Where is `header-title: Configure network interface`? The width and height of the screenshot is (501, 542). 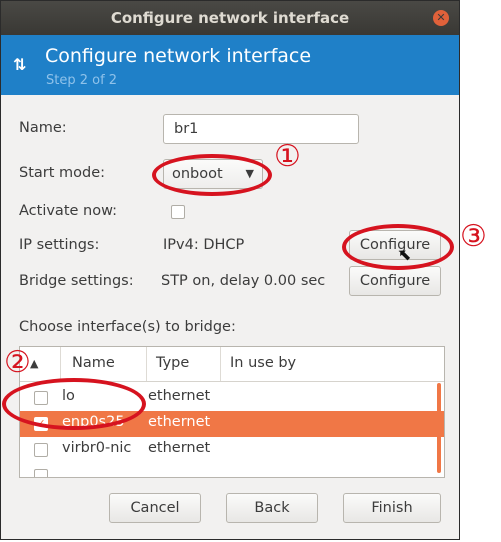 header-title: Configure network interface is located at coordinates (178, 56).